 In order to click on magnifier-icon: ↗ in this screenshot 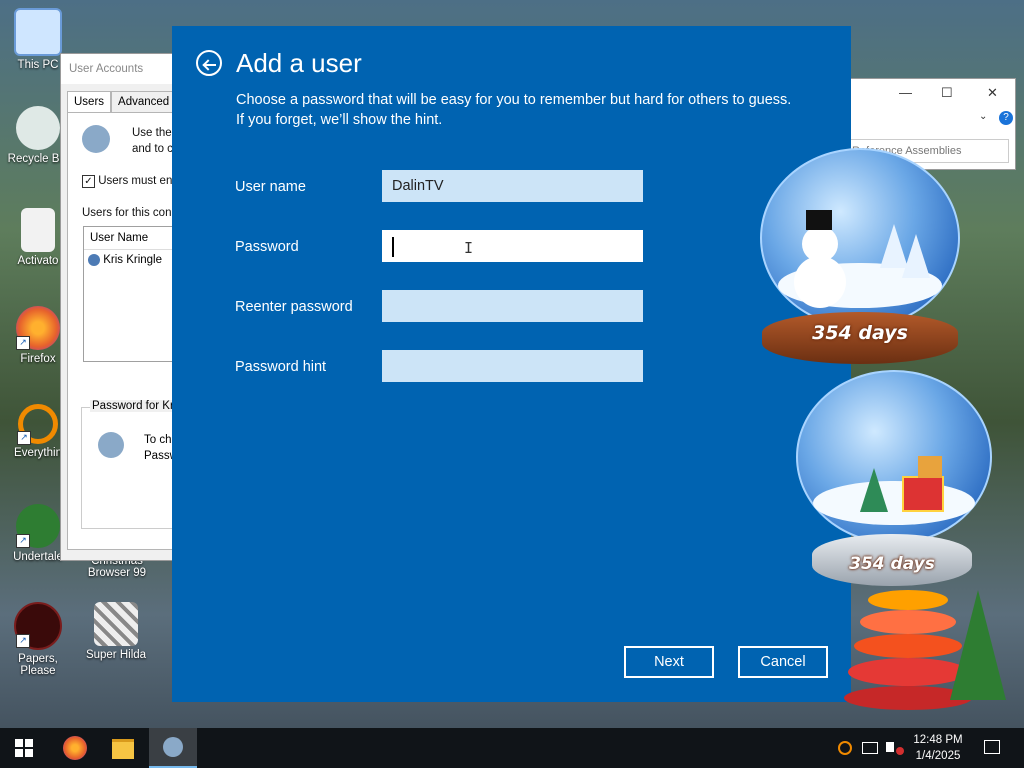, I will do `click(37, 424)`.